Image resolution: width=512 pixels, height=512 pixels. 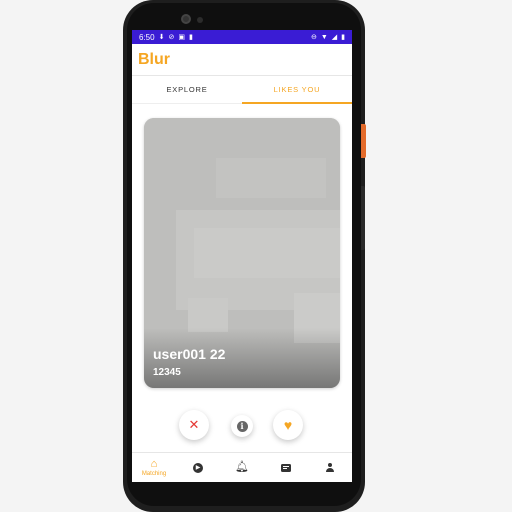 I want to click on bell-icon: 🔔︎, so click(x=242, y=467).